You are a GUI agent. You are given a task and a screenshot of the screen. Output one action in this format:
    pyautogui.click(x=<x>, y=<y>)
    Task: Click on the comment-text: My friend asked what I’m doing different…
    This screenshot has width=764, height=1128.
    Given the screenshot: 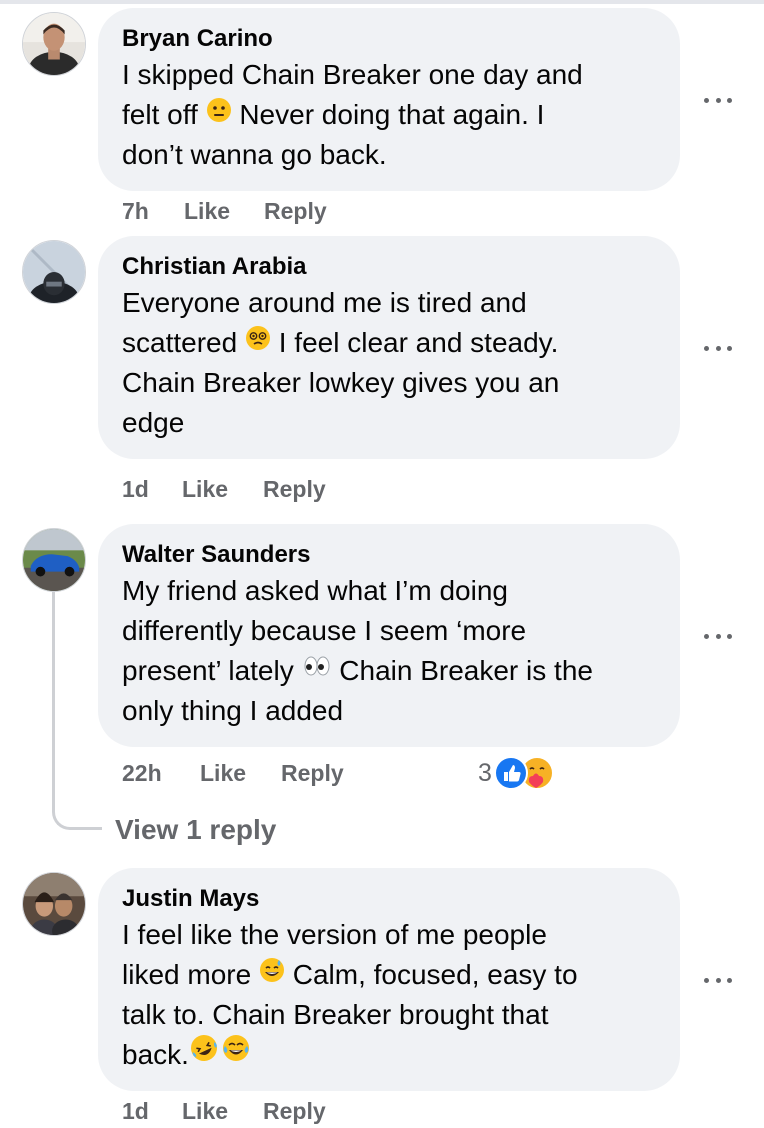 What is the action you would take?
    pyautogui.click(x=357, y=650)
    